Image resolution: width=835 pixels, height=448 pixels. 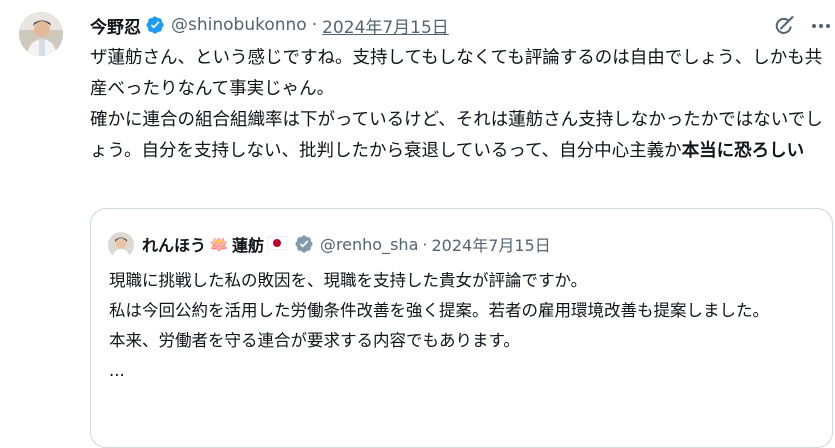 I want to click on tweet-date: 2024年7月15日, so click(x=385, y=25).